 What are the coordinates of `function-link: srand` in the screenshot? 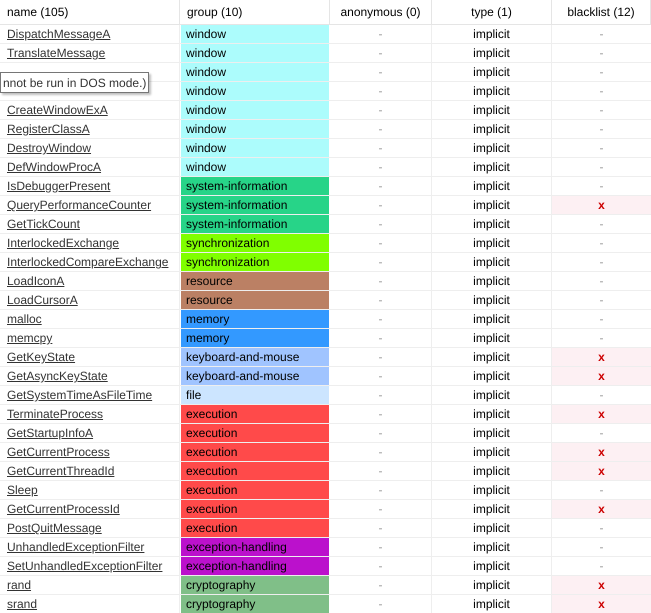 It's located at (22, 604).